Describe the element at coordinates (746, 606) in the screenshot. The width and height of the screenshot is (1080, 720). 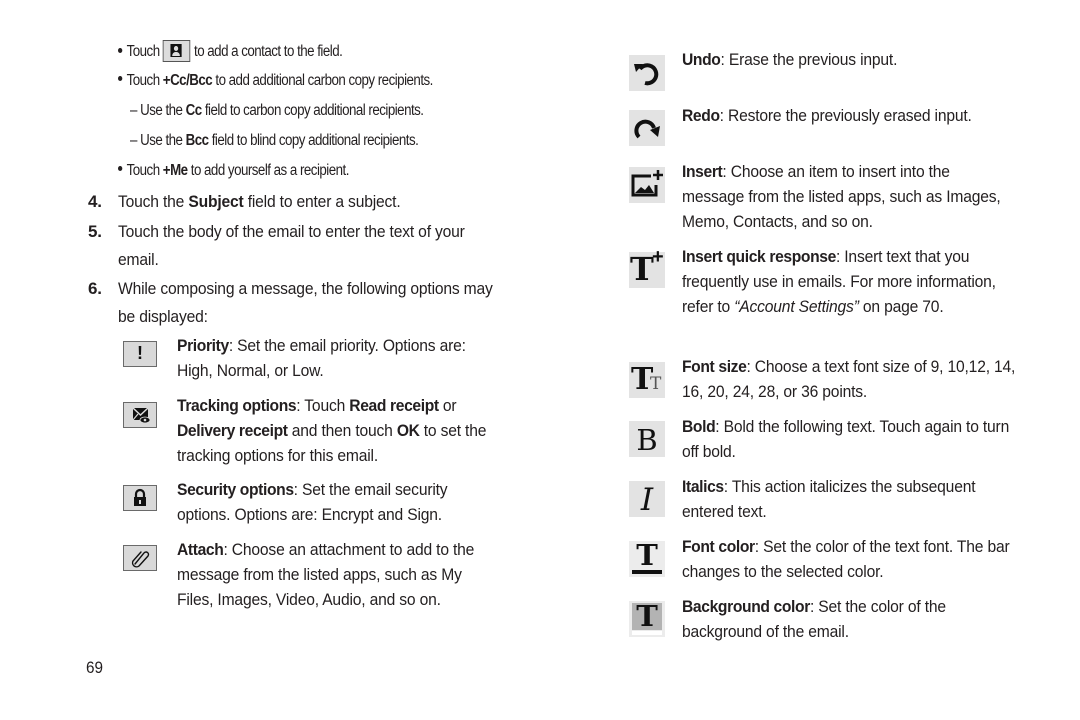
I see `option-title: Background color` at that location.